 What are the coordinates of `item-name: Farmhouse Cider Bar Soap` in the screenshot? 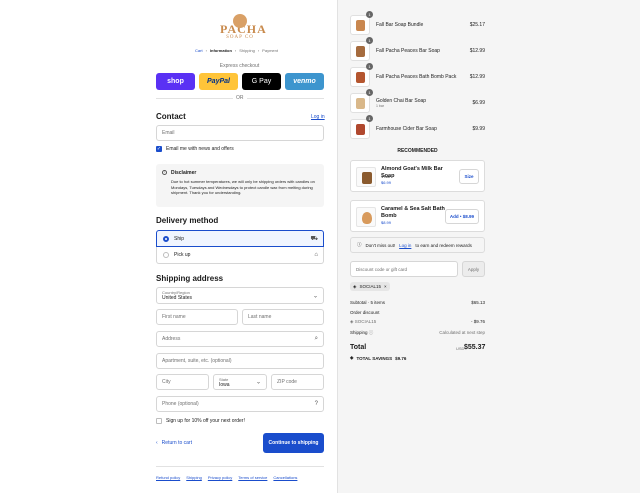 It's located at (406, 129).